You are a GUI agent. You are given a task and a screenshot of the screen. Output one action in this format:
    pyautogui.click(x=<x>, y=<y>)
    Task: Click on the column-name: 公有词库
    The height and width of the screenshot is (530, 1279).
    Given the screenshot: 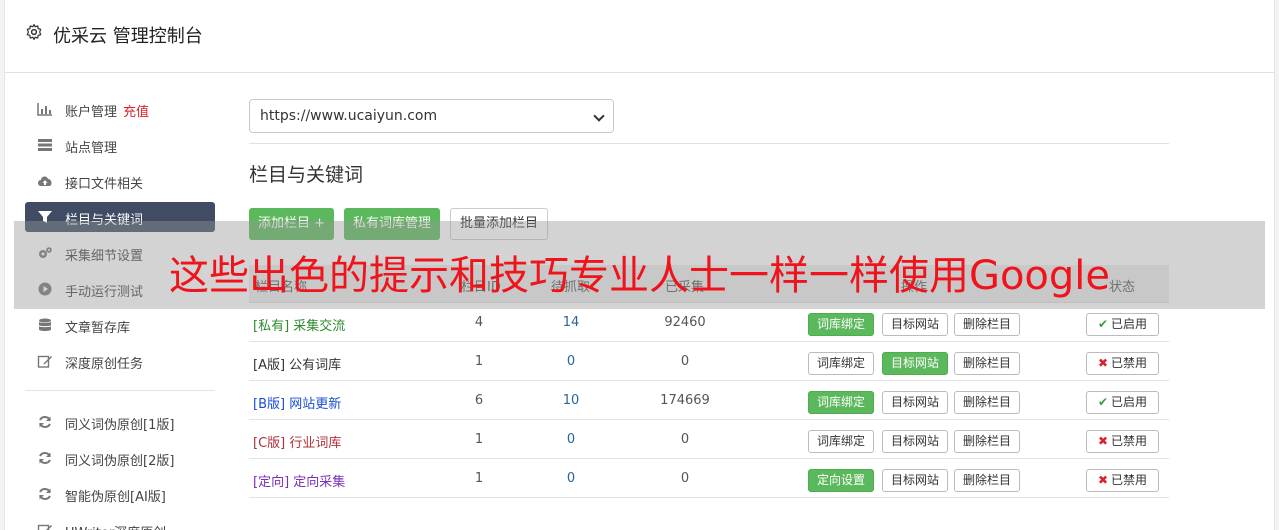 What is the action you would take?
    pyautogui.click(x=315, y=365)
    